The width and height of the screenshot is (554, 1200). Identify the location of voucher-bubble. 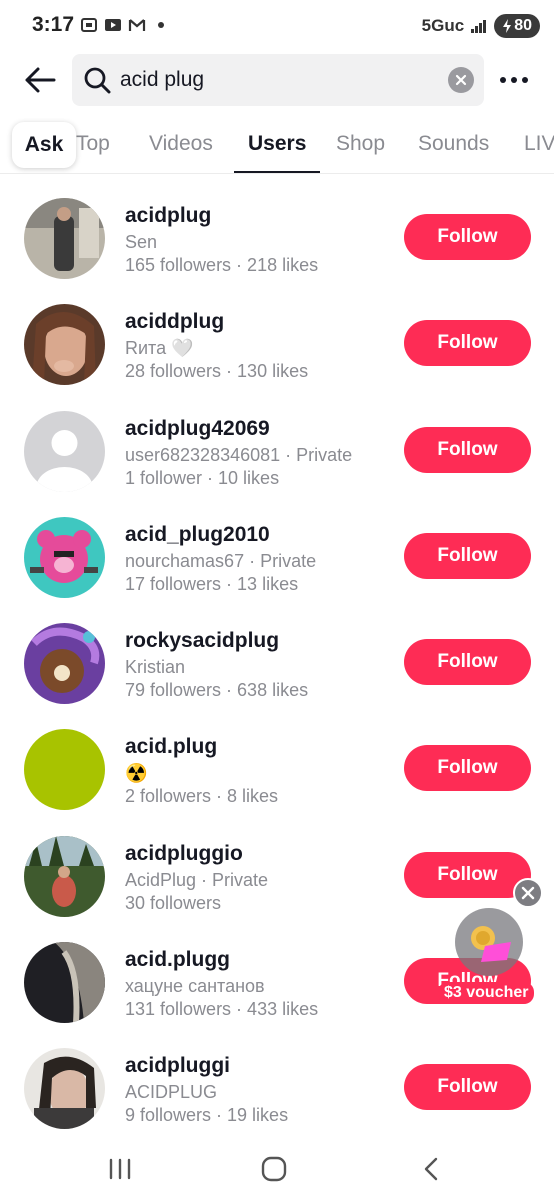
(489, 942).